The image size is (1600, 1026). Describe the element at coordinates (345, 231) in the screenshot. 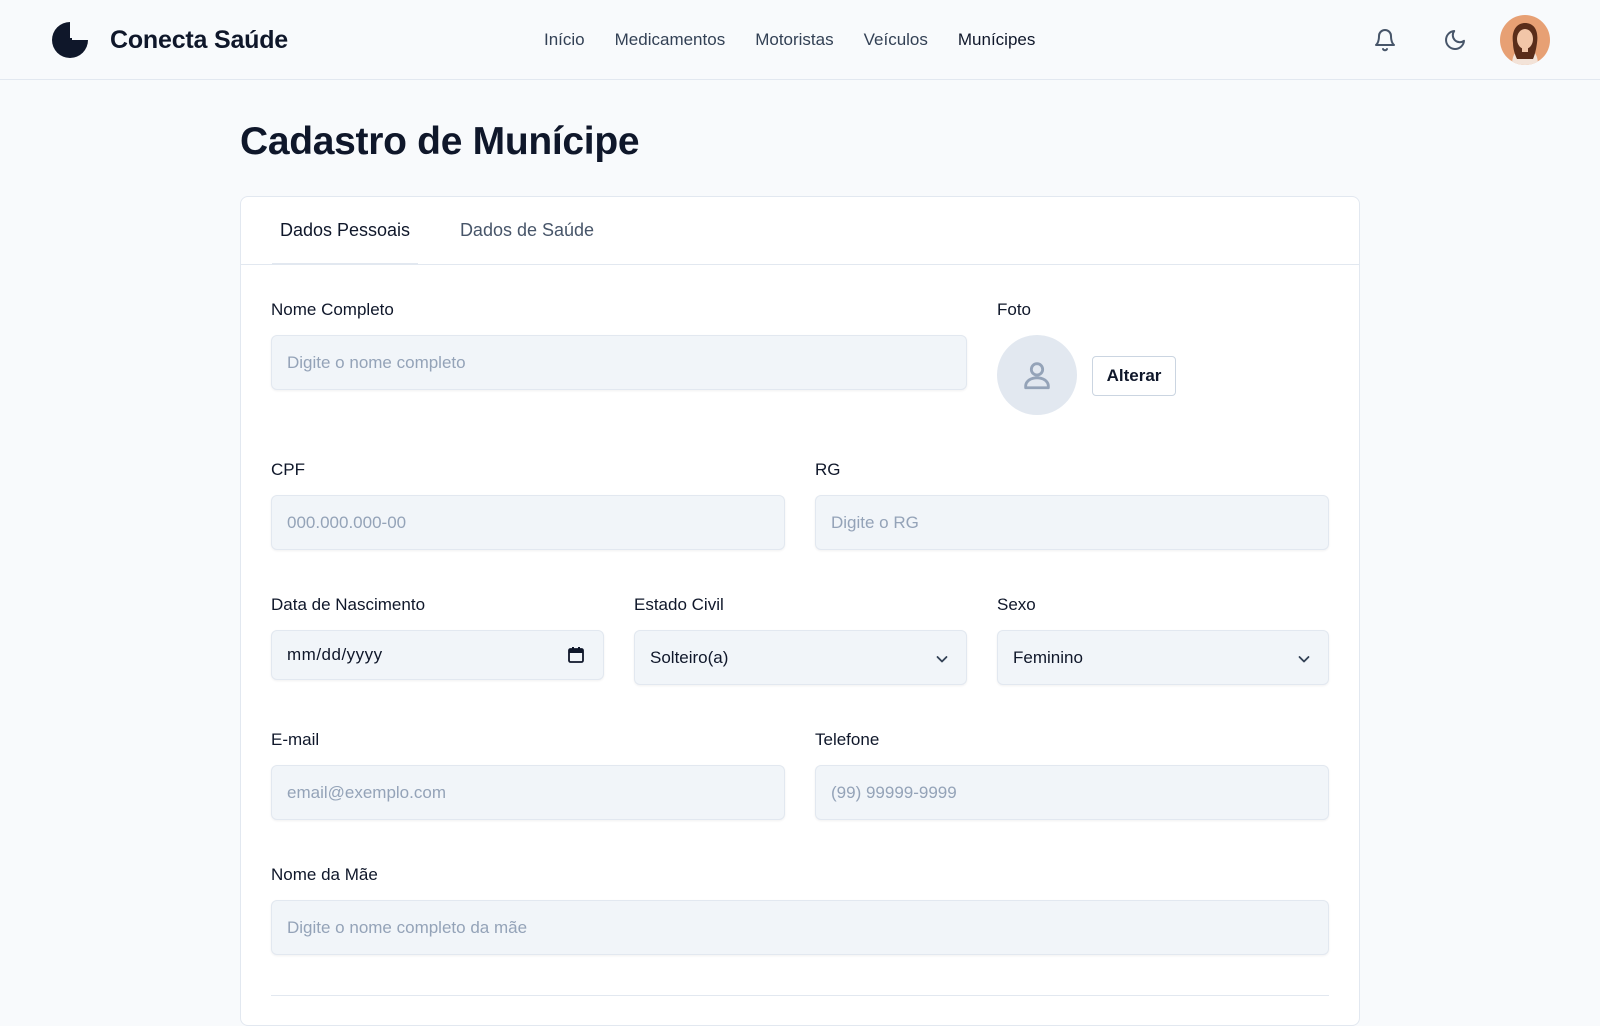

I see `tab-dados-pessoais: Dados Pessoais` at that location.